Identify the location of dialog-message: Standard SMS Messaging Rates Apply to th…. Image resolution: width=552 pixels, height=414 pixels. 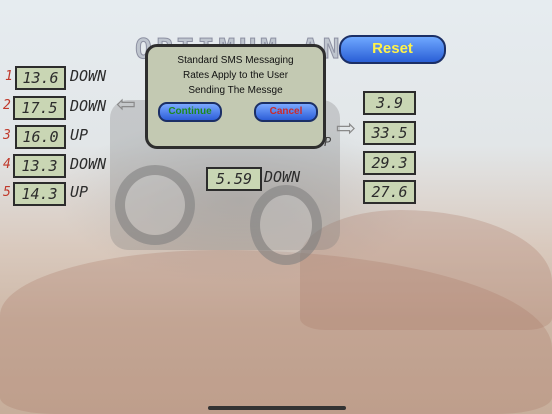
(235, 75).